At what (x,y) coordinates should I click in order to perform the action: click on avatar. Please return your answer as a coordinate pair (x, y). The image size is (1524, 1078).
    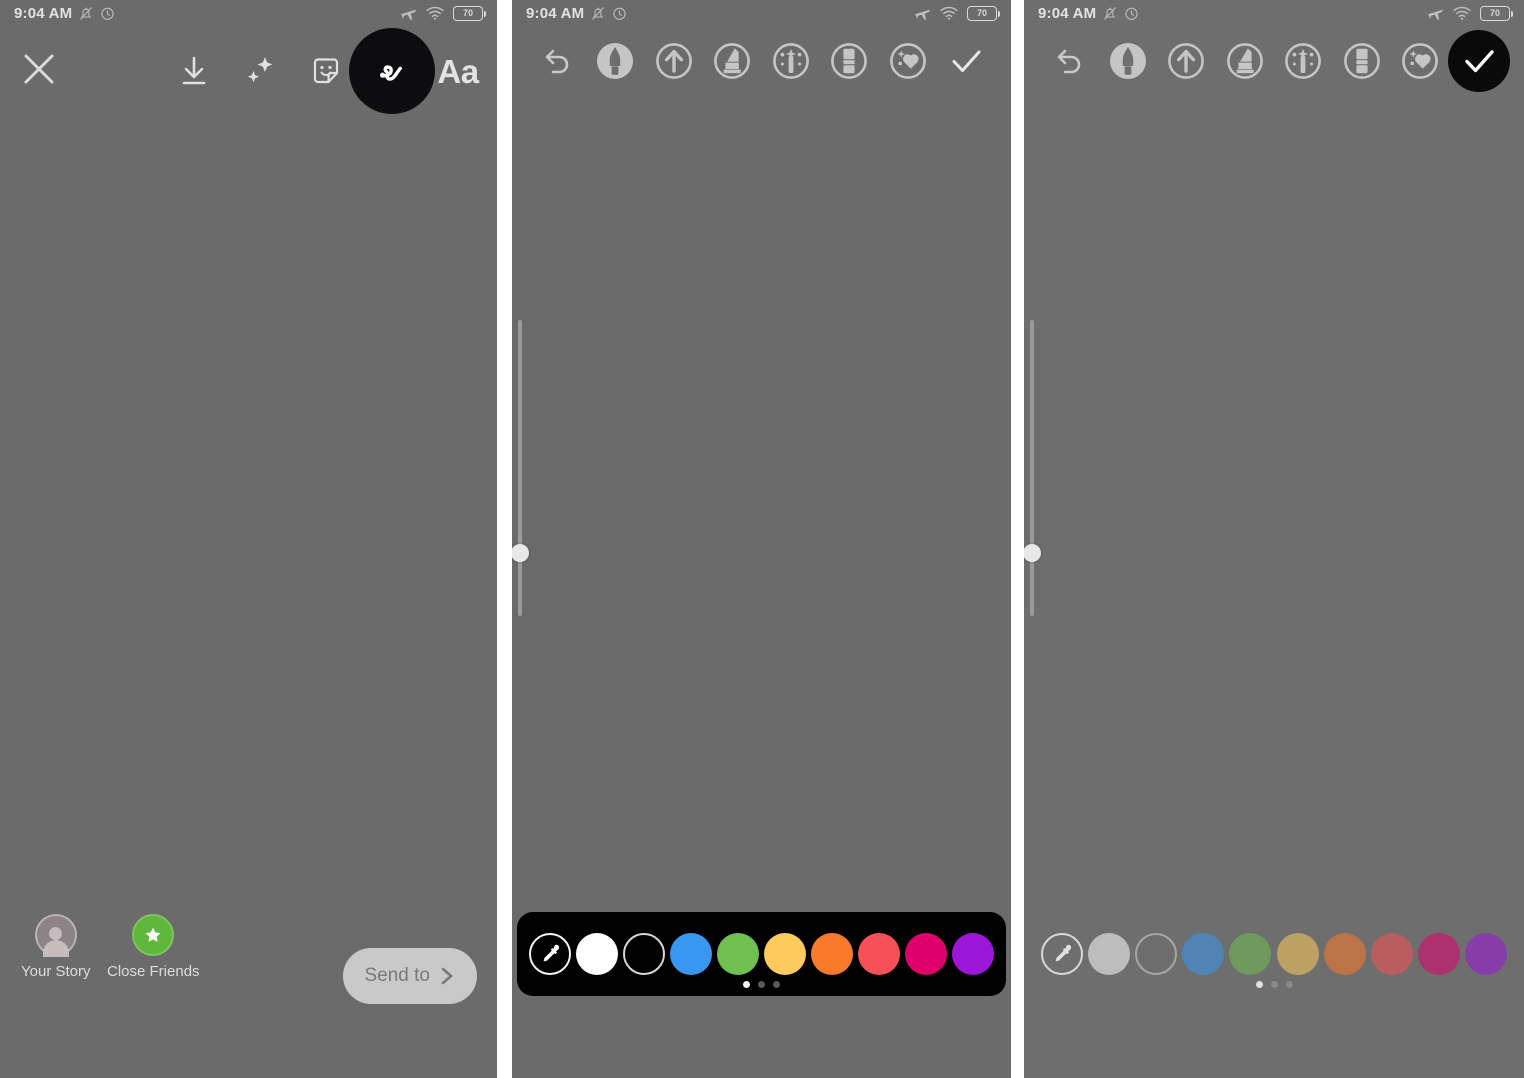
    Looking at the image, I should click on (55, 935).